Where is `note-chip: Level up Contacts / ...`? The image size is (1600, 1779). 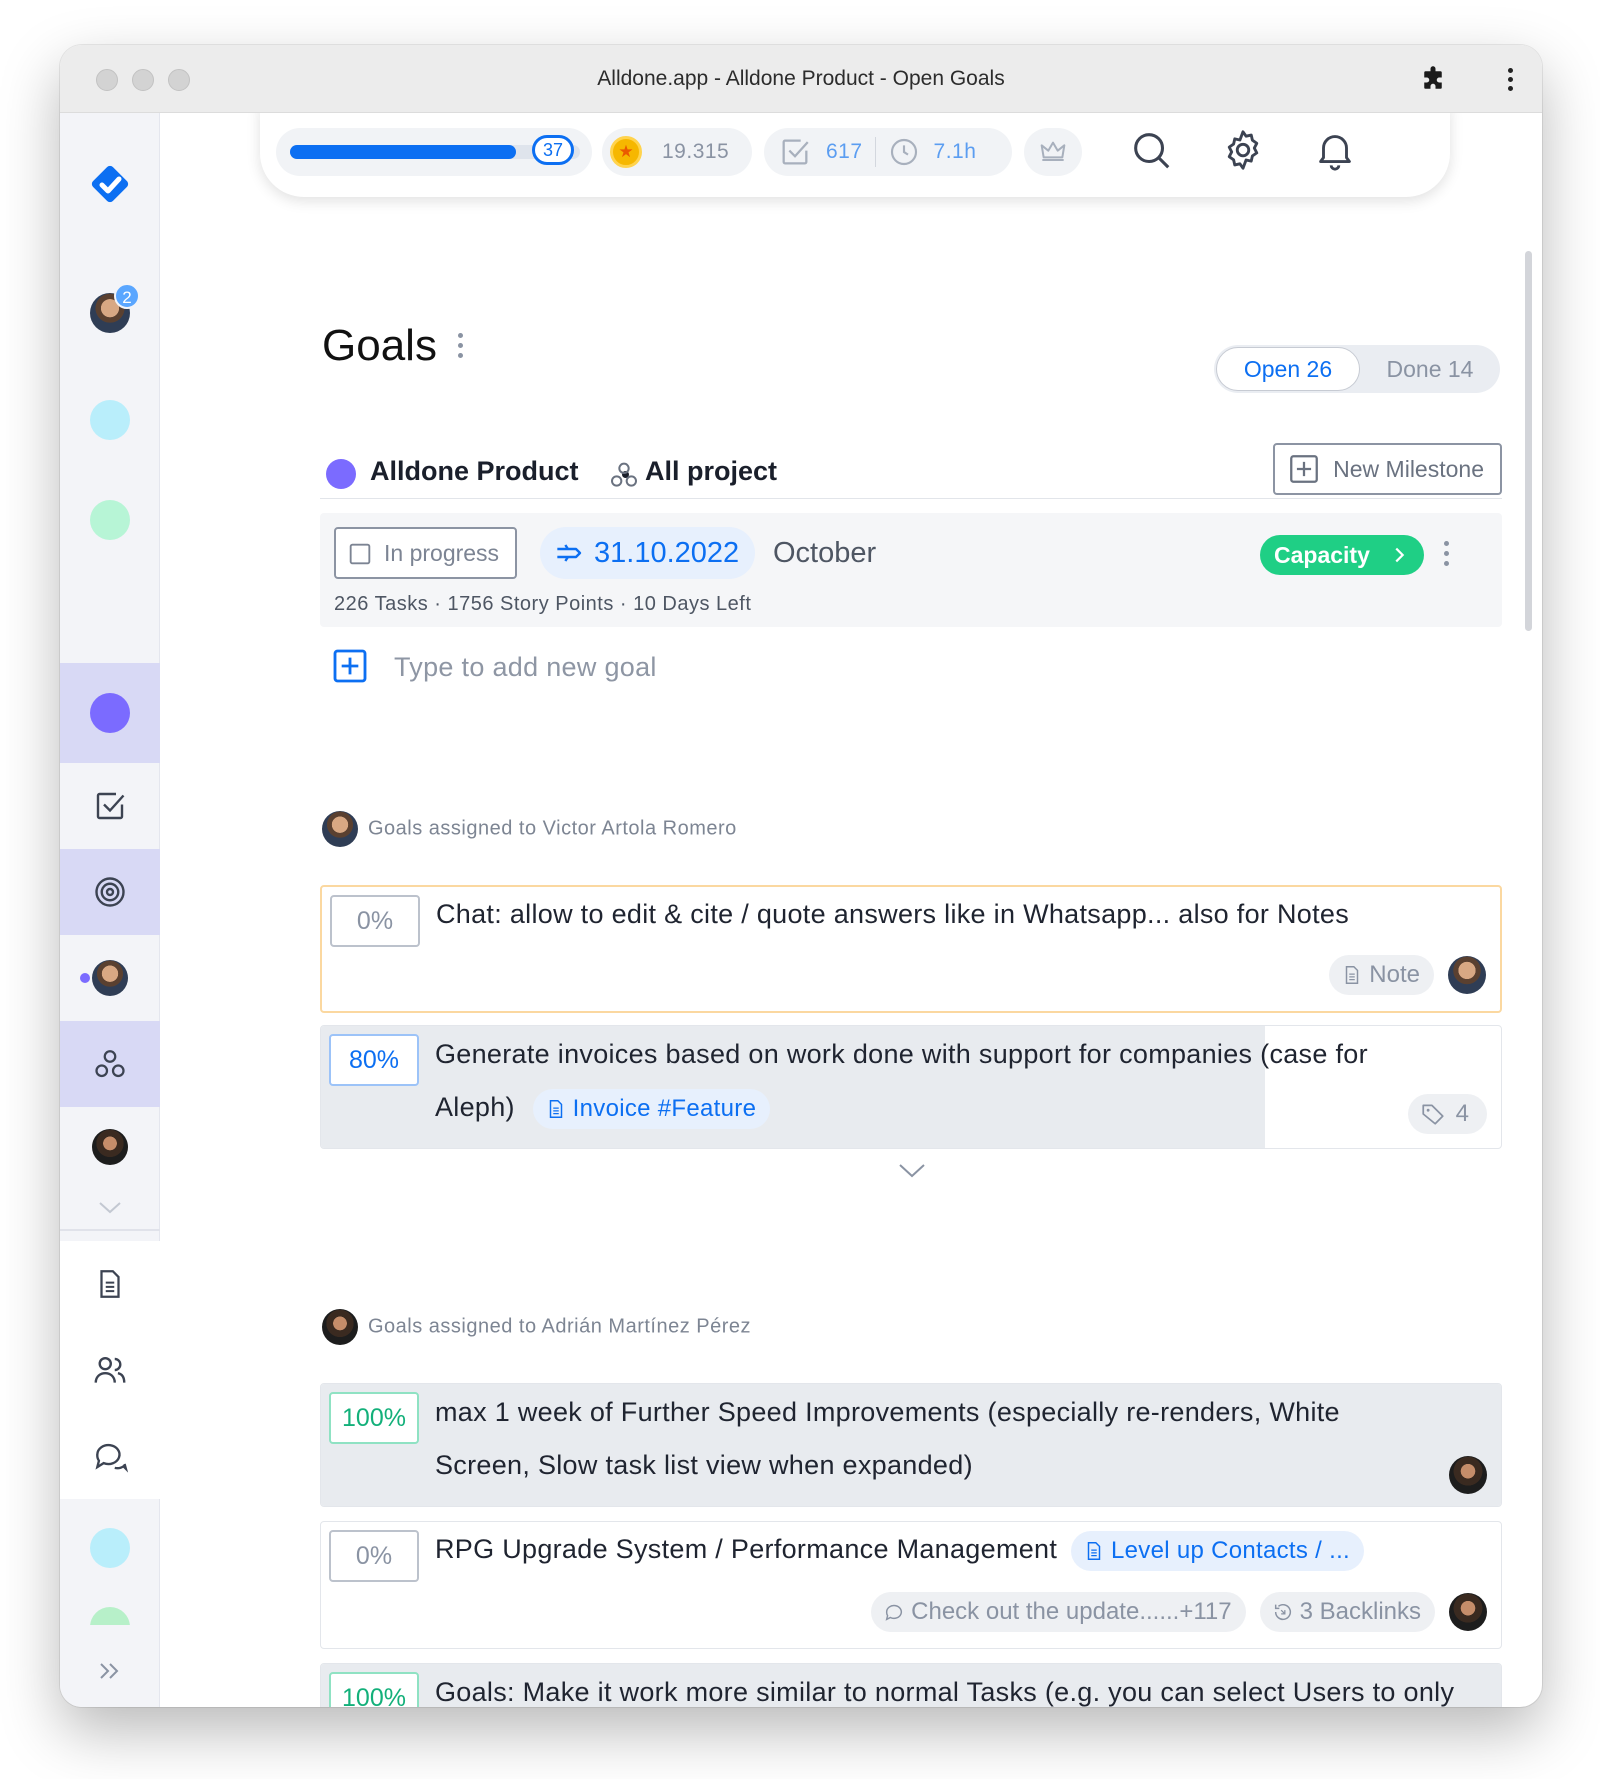 note-chip: Level up Contacts / ... is located at coordinates (1217, 1550).